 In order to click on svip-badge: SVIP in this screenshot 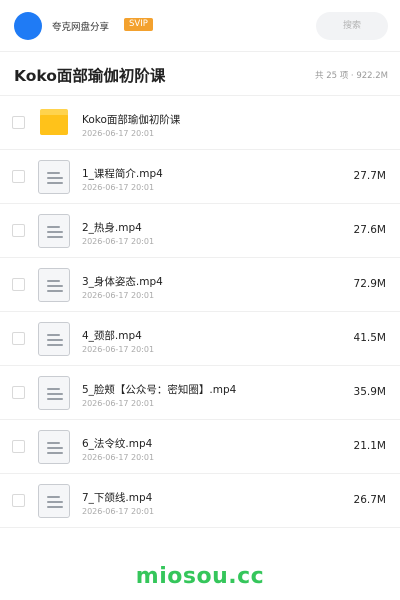, I will do `click(138, 24)`.